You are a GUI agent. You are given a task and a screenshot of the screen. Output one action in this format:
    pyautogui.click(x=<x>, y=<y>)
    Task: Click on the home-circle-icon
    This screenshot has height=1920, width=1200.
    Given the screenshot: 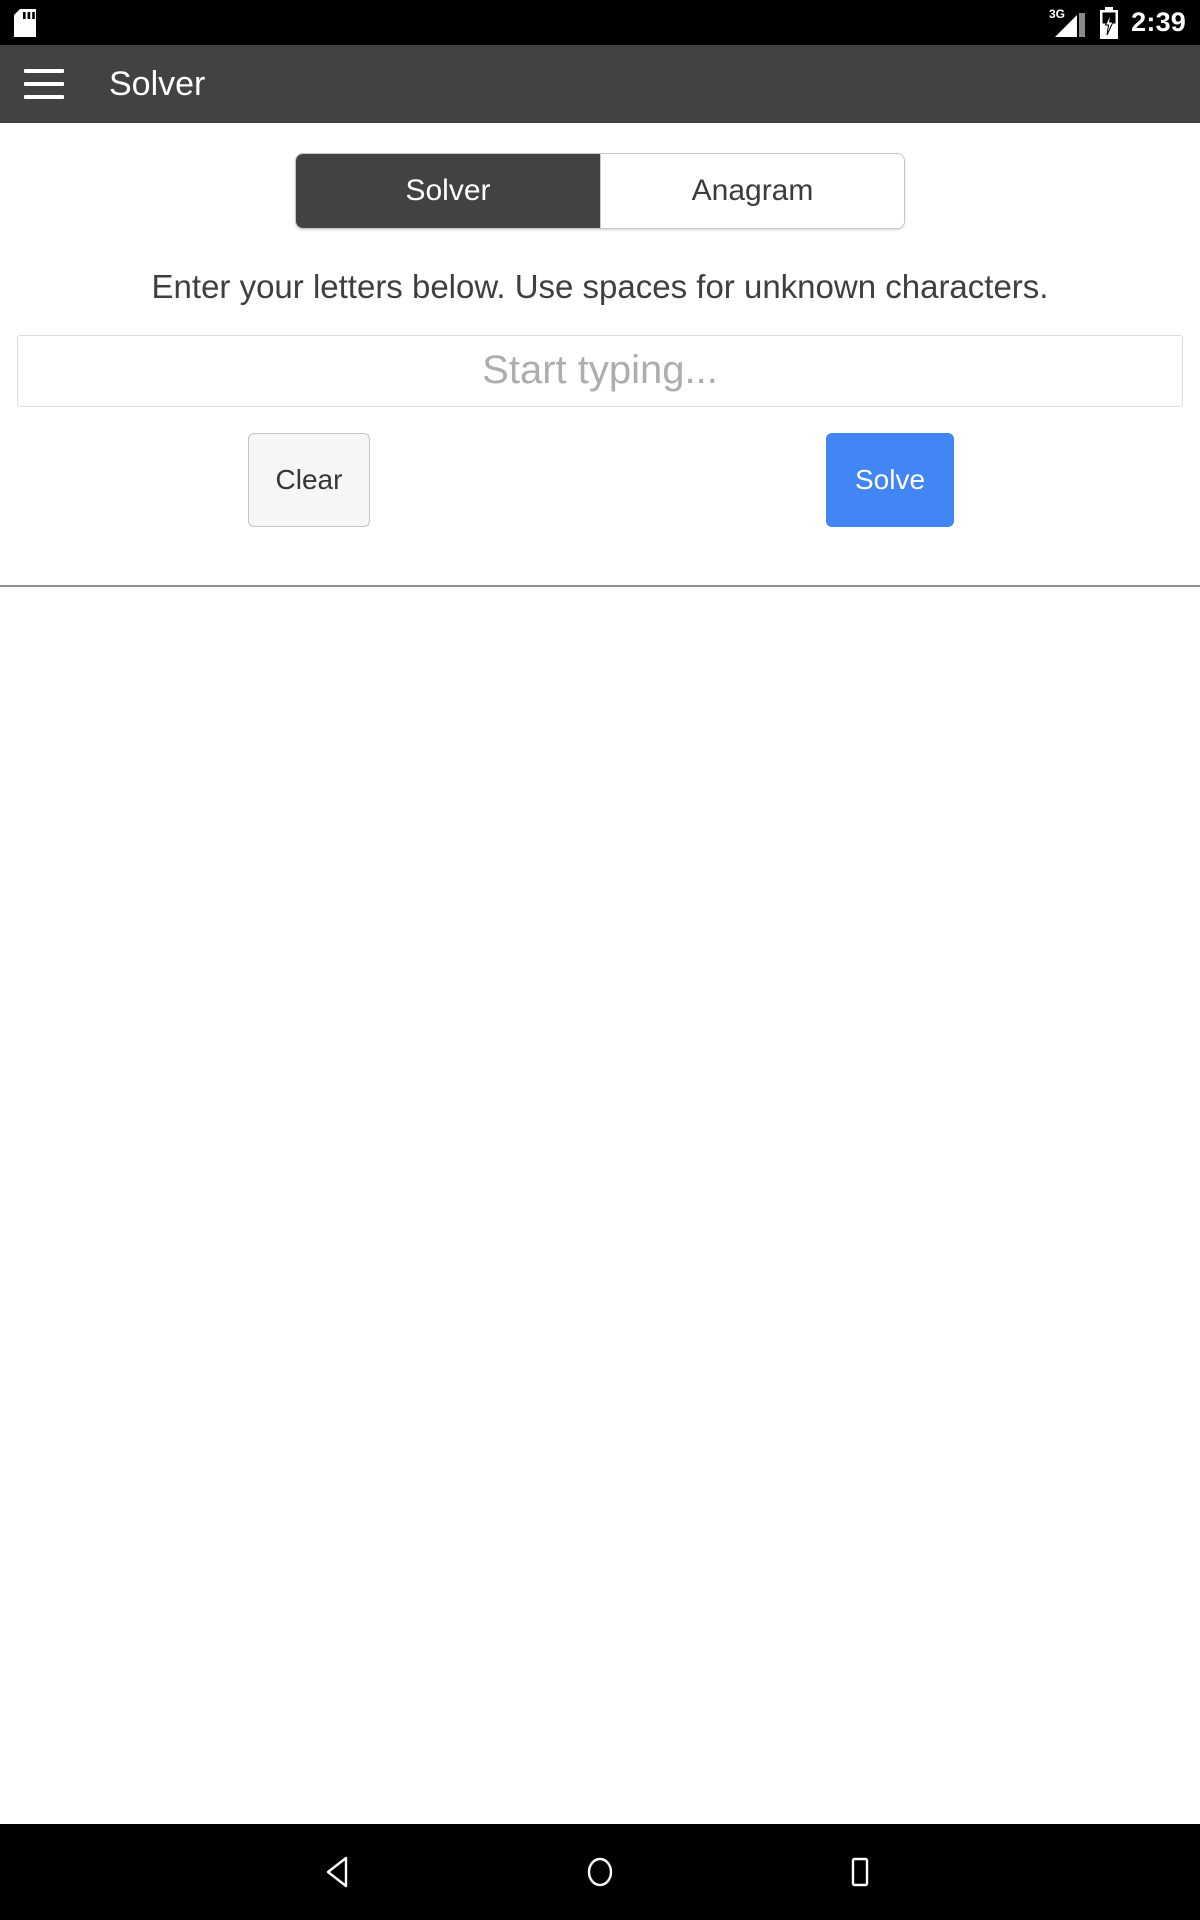 What is the action you would take?
    pyautogui.click(x=600, y=1872)
    